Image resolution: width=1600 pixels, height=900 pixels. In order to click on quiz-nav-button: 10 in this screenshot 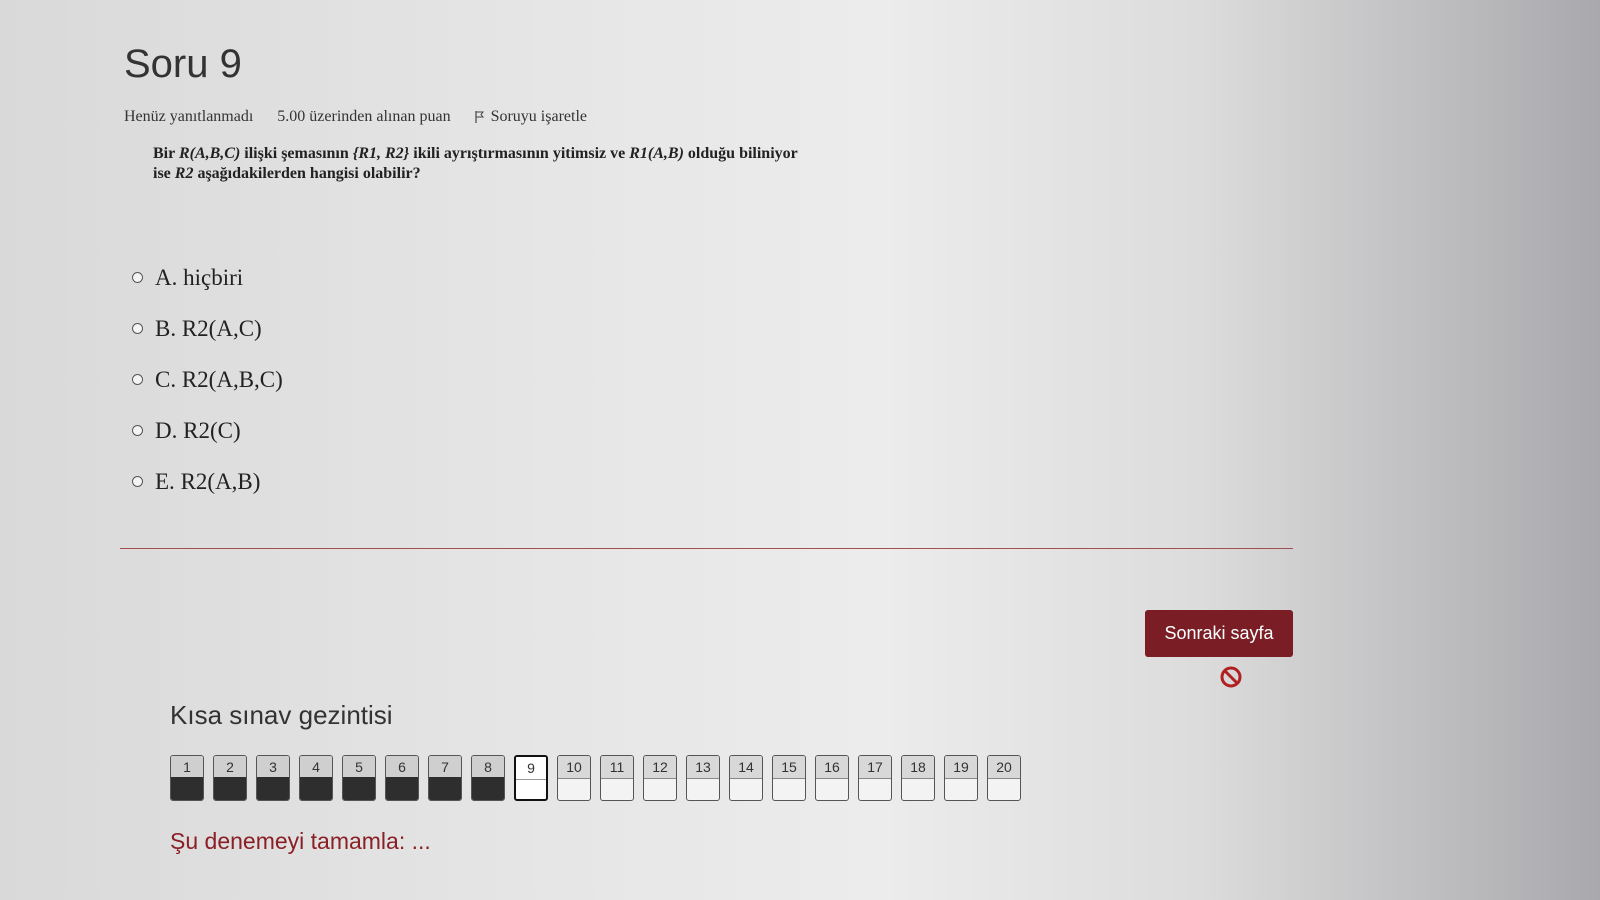, I will do `click(574, 778)`.